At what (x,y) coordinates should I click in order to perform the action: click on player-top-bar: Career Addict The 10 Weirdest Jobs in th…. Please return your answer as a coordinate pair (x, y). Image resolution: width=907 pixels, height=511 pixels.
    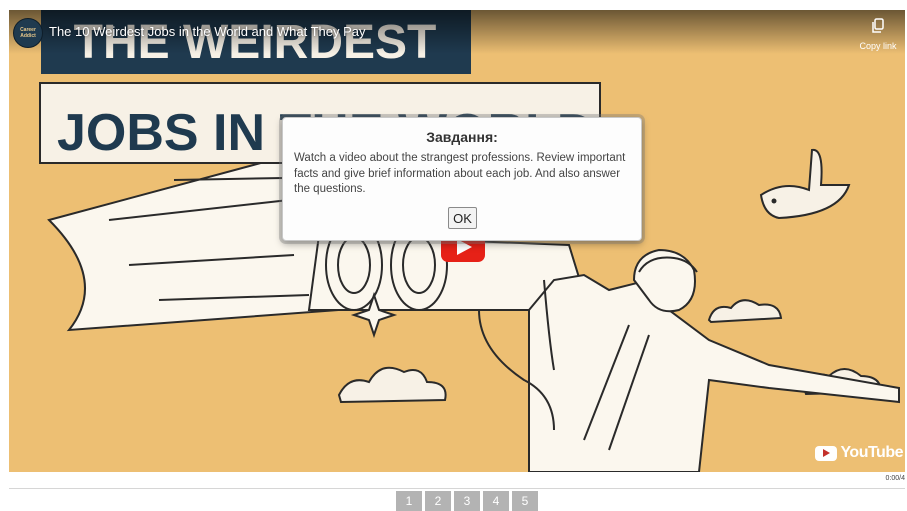
    Looking at the image, I should click on (457, 32).